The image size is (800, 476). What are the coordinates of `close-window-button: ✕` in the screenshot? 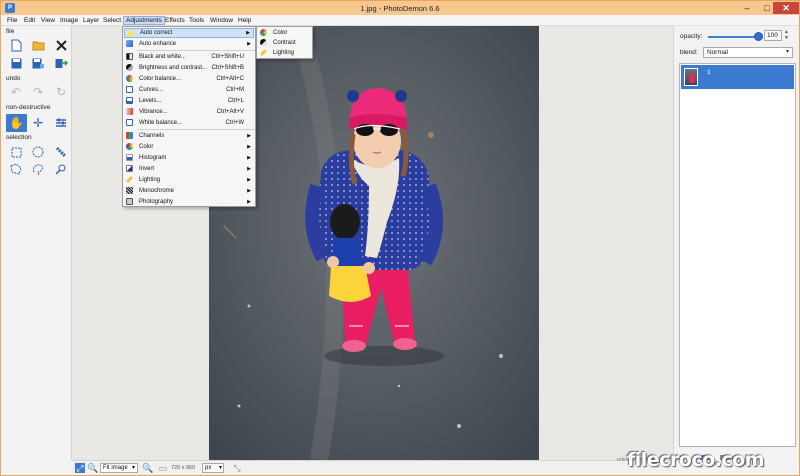 It's located at (786, 8).